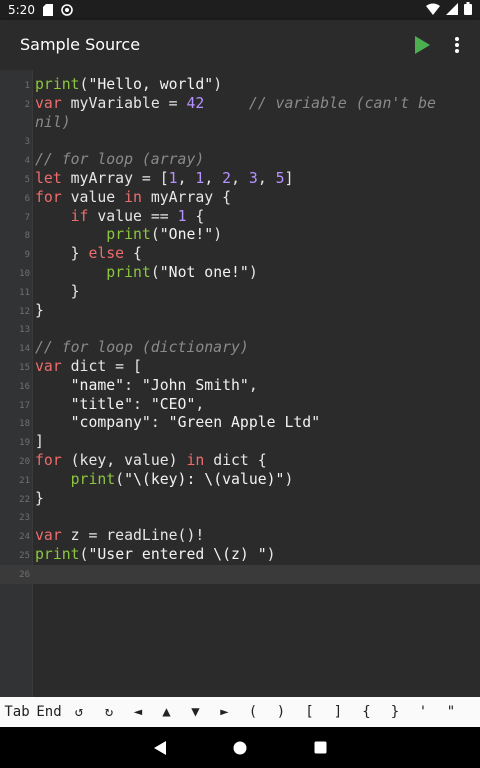 This screenshot has width=480, height=768. I want to click on key-5: ▲, so click(166, 712).